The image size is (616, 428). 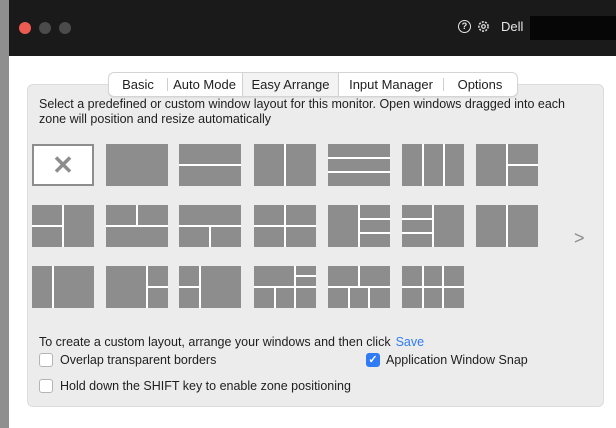 I want to click on gear-icon, so click(x=483, y=26).